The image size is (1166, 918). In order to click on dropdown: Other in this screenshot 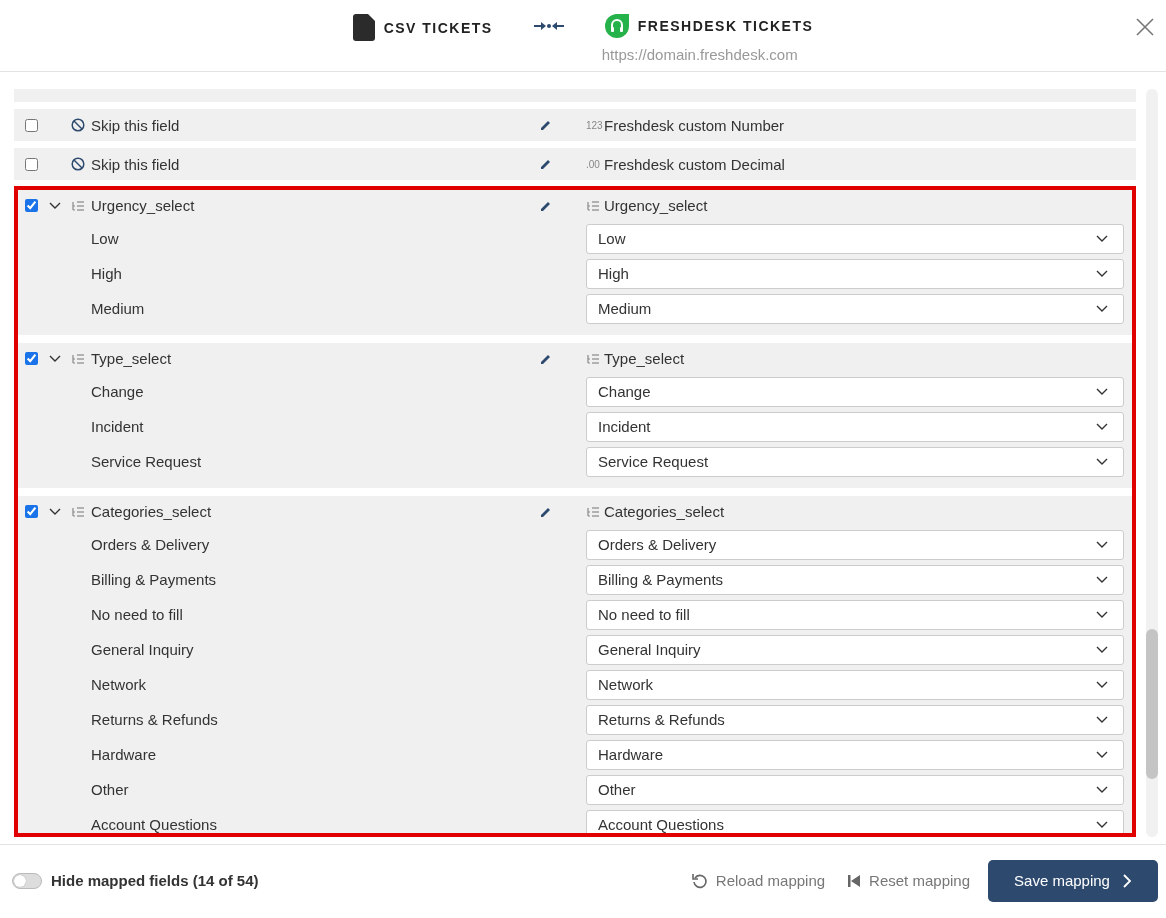, I will do `click(855, 789)`.